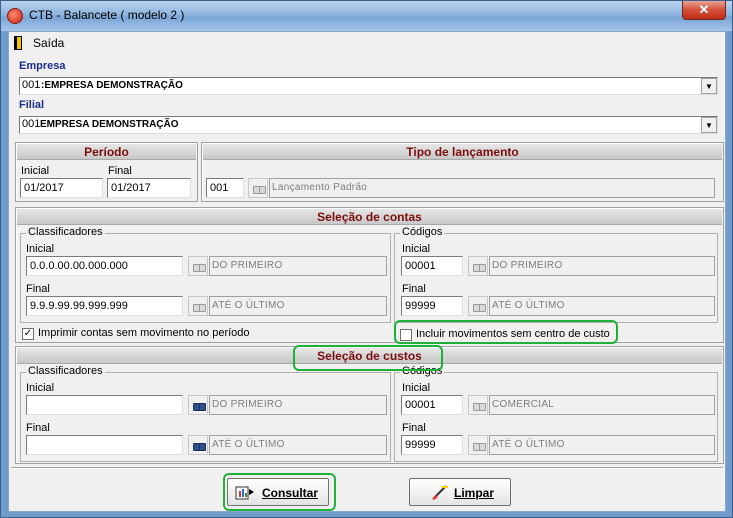 This screenshot has height=518, width=733. What do you see at coordinates (18, 43) in the screenshot?
I see `exit-door-icon` at bounding box center [18, 43].